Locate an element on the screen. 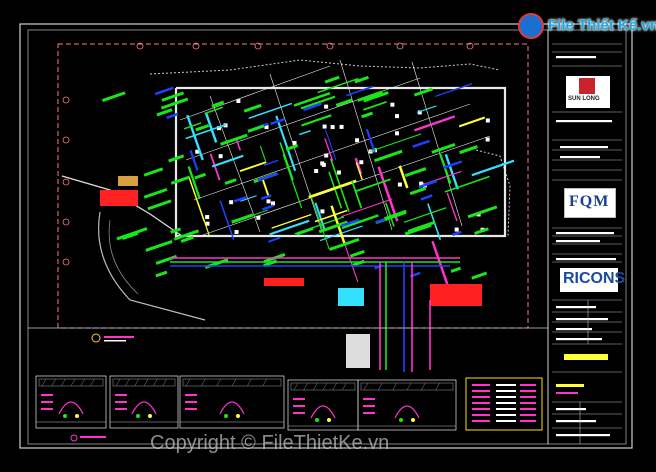  title-block-stamp is located at coordinates (586, 357).